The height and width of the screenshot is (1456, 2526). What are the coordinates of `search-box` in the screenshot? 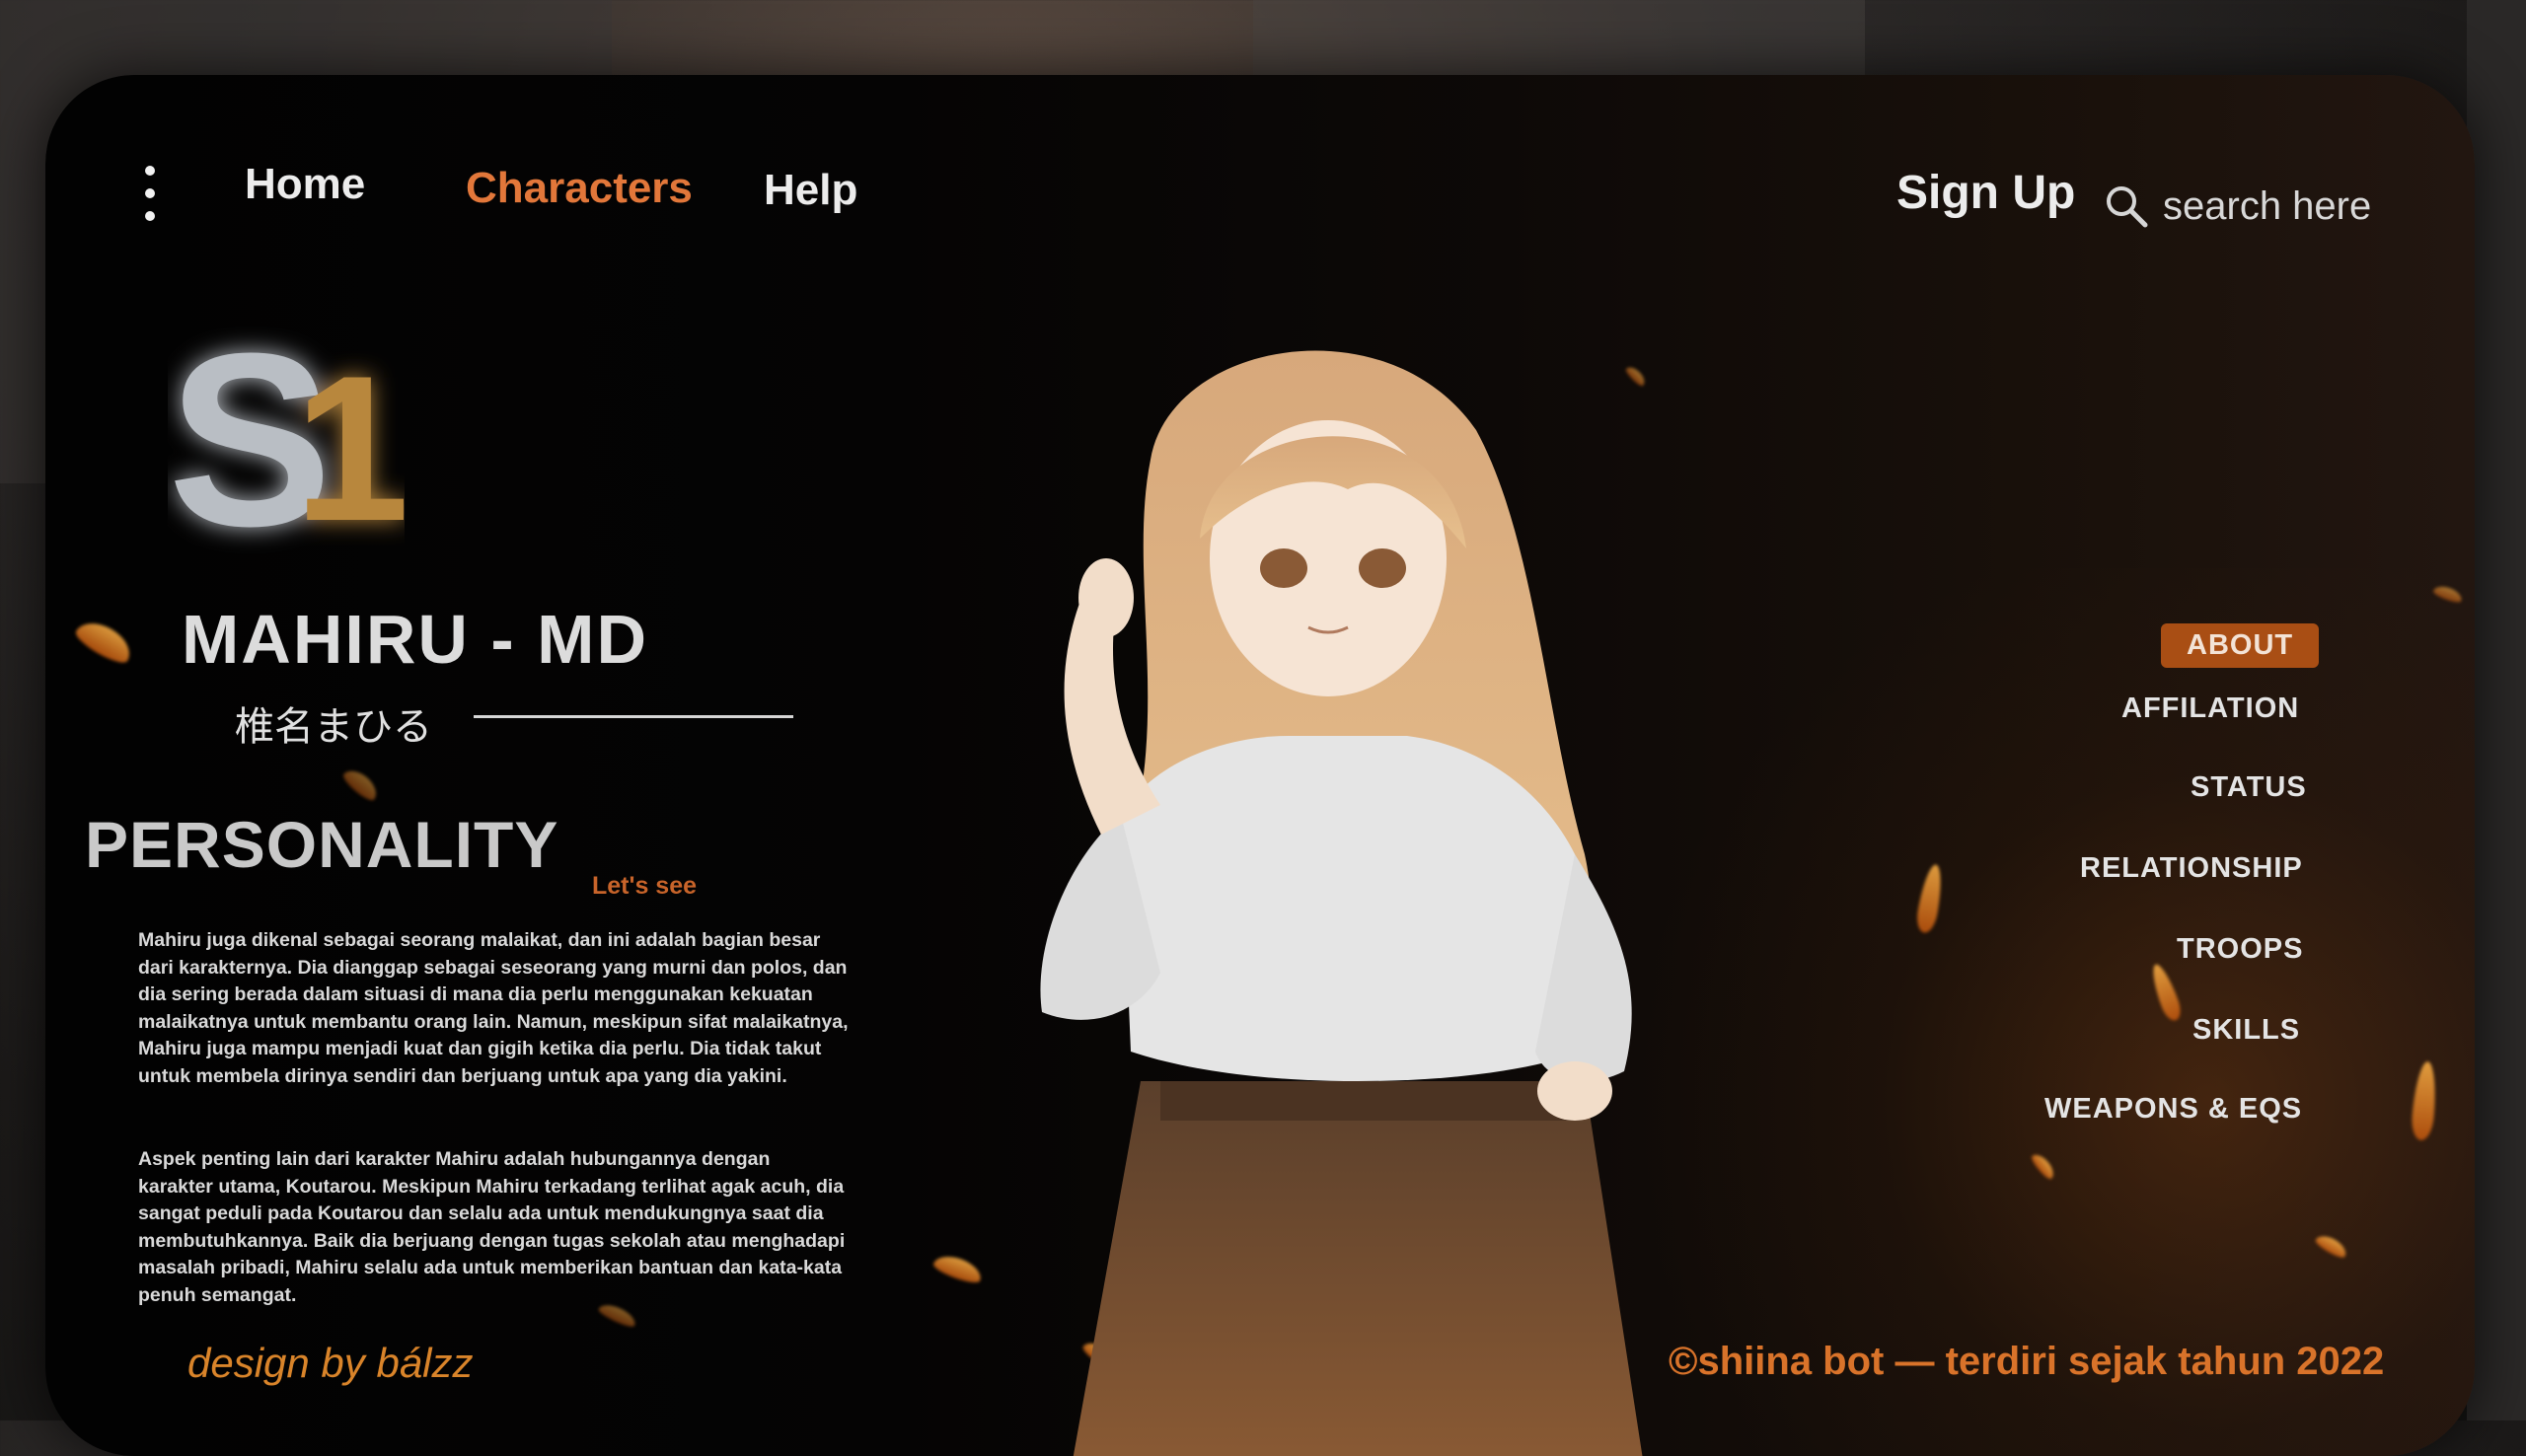 It's located at (2261, 206).